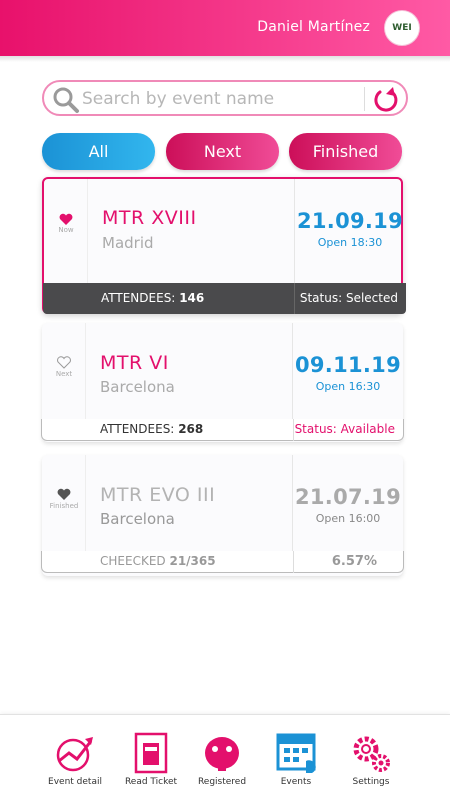 The width and height of the screenshot is (450, 800). I want to click on company-logo: WEI, so click(402, 28).